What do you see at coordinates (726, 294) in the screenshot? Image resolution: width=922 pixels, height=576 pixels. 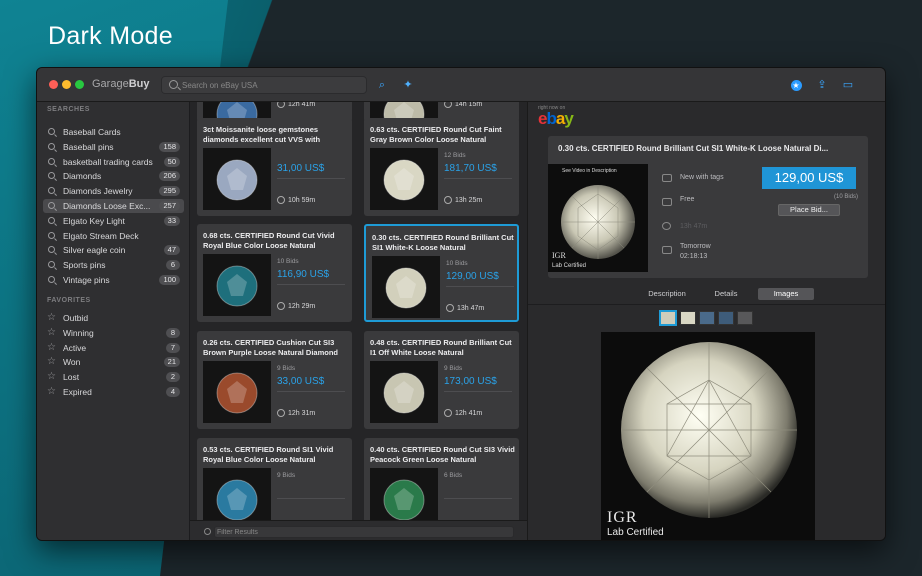 I see `tab-details: Details` at bounding box center [726, 294].